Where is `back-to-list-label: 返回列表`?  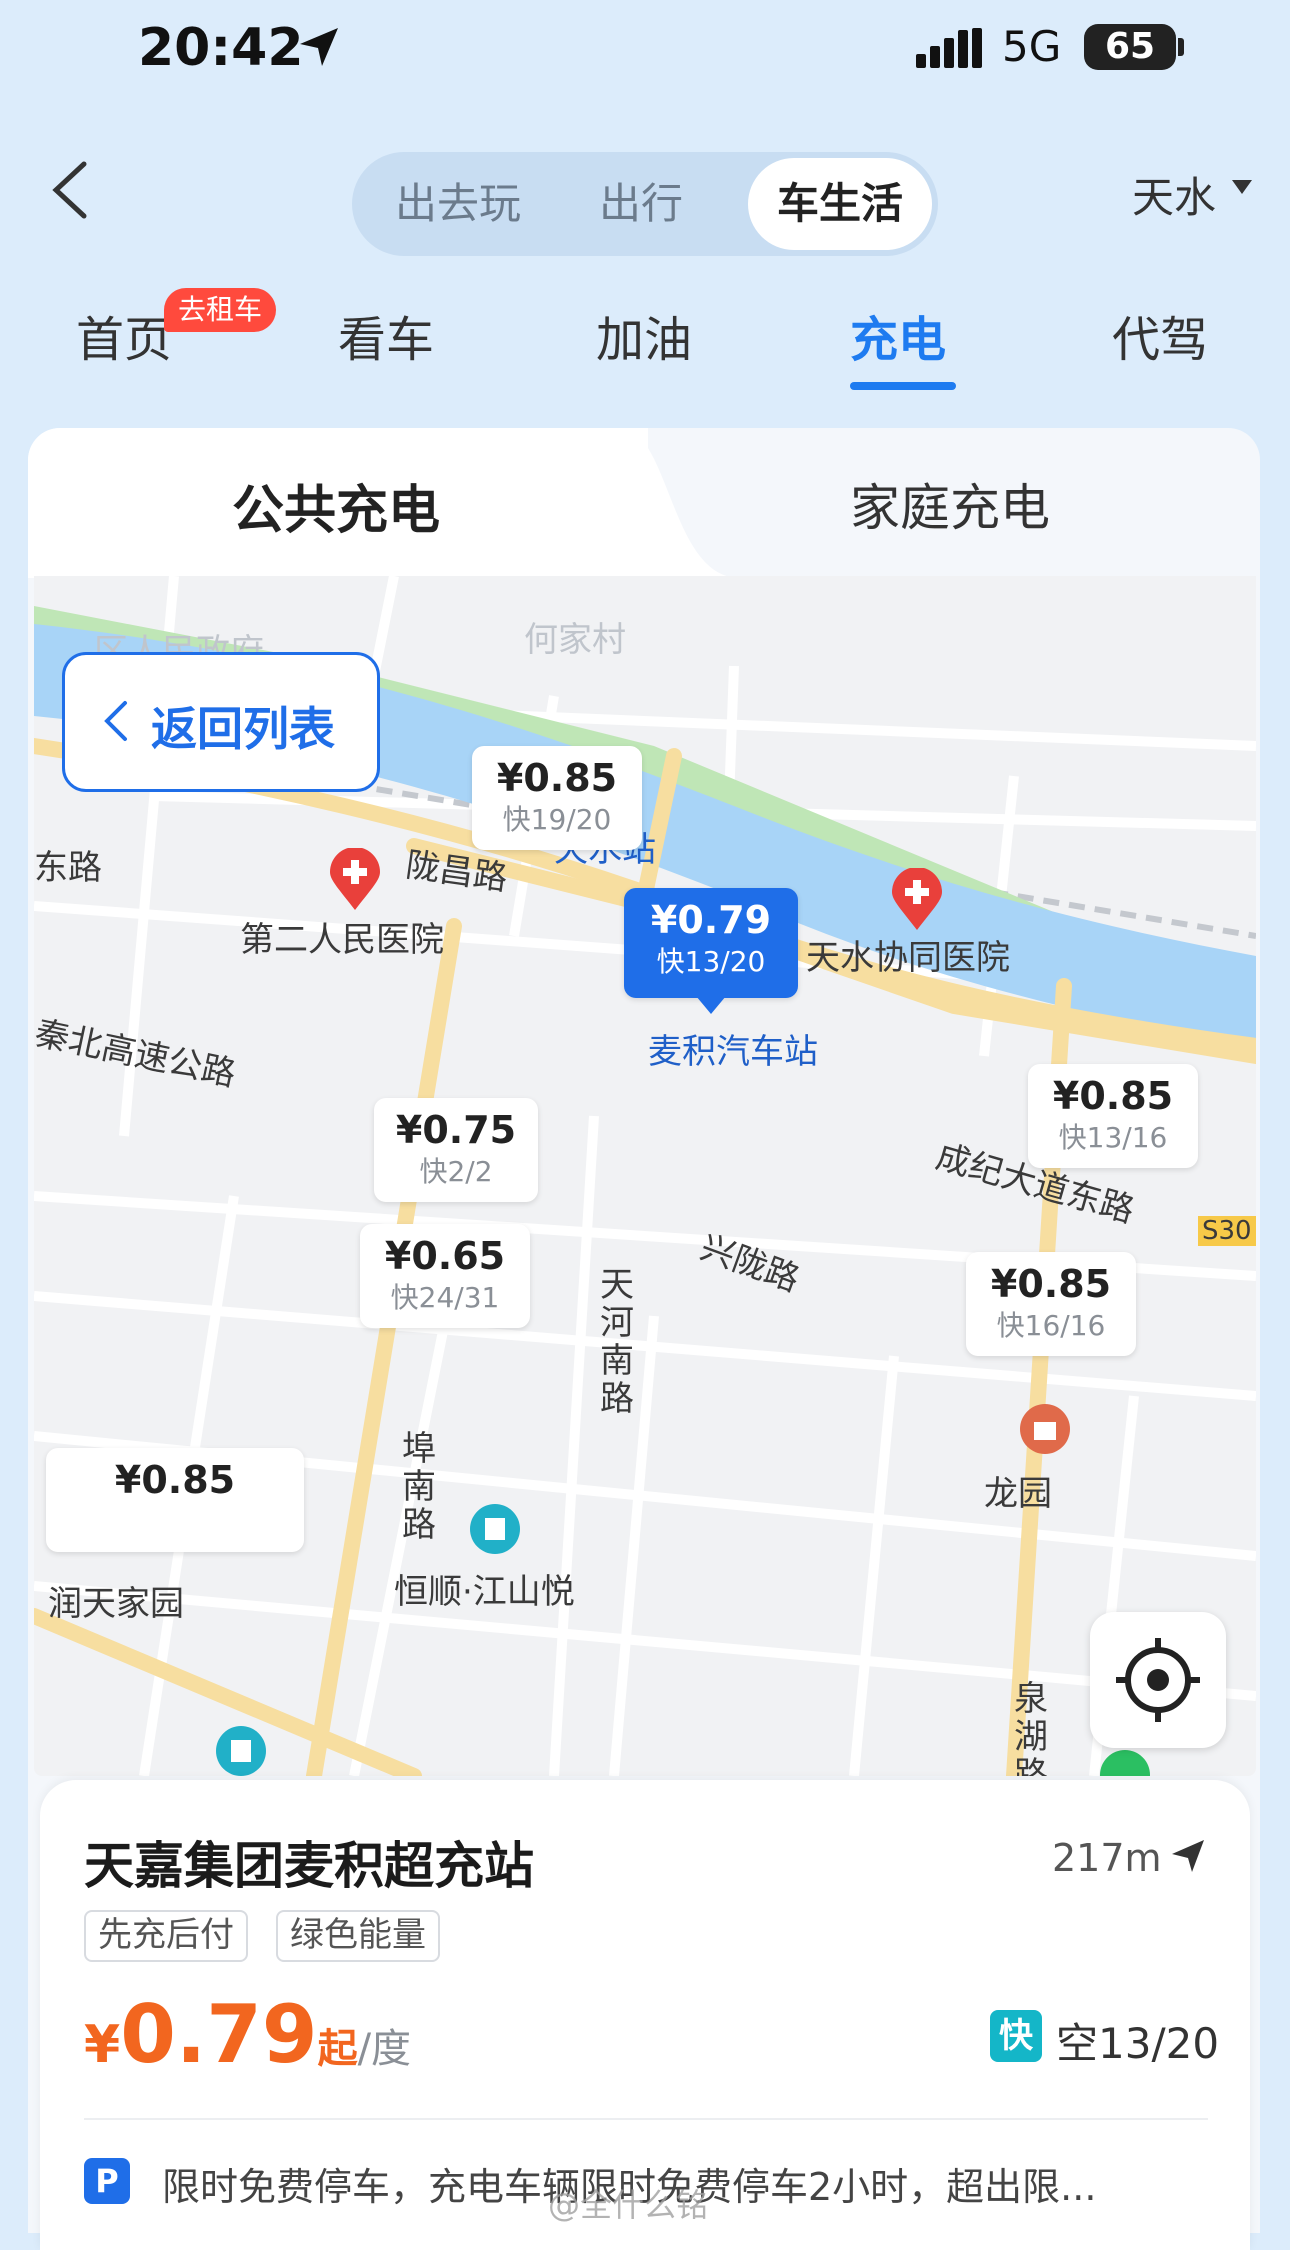
back-to-list-label: 返回列表 is located at coordinates (243, 729).